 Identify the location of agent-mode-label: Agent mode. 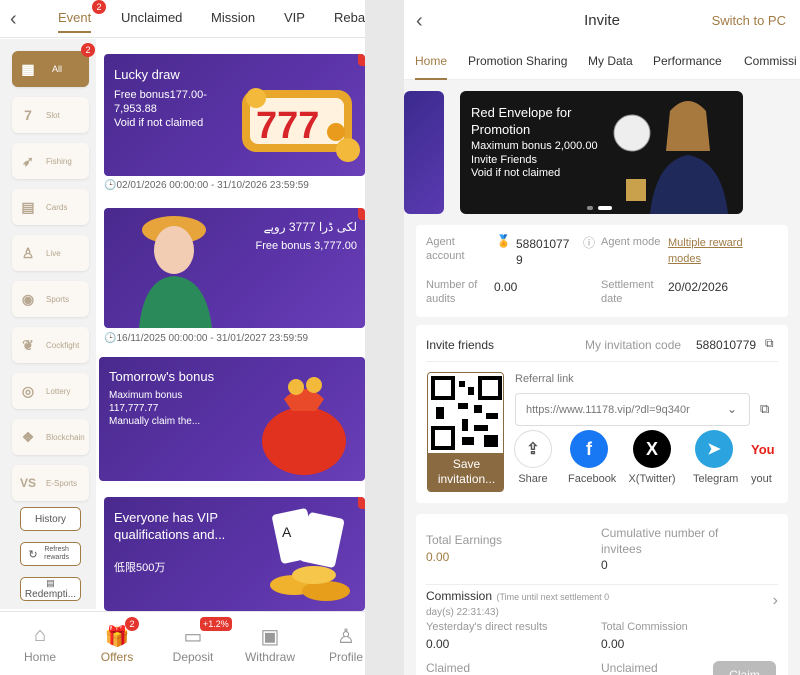
(631, 242).